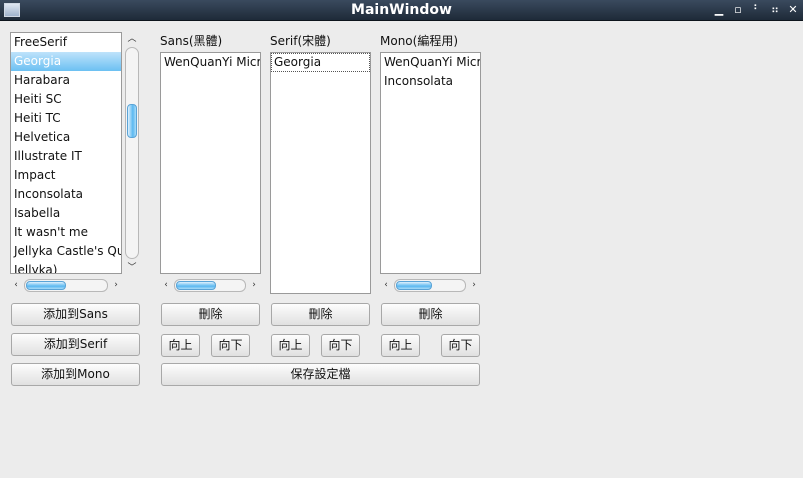  Describe the element at coordinates (66, 251) in the screenshot. I see `list-item: Jellyka Castle's Quee` at that location.